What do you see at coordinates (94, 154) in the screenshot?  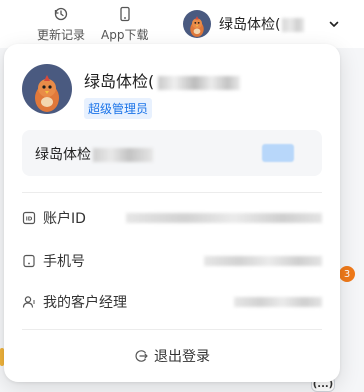 I see `organization-name: 绿岛体检` at bounding box center [94, 154].